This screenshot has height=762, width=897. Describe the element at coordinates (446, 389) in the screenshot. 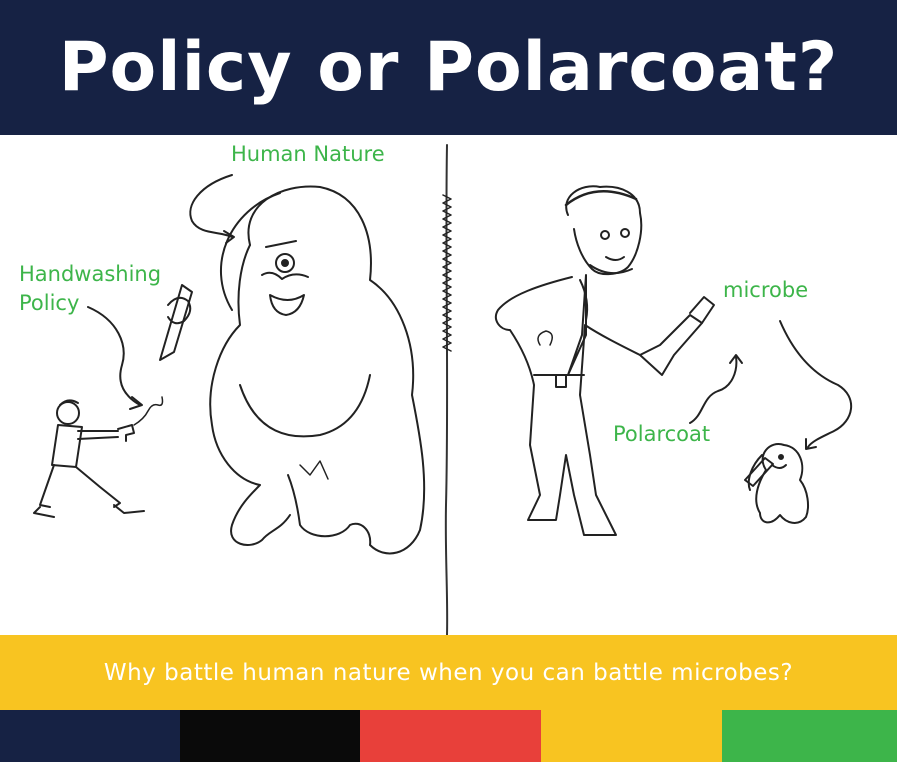

I see `divider-line` at that location.